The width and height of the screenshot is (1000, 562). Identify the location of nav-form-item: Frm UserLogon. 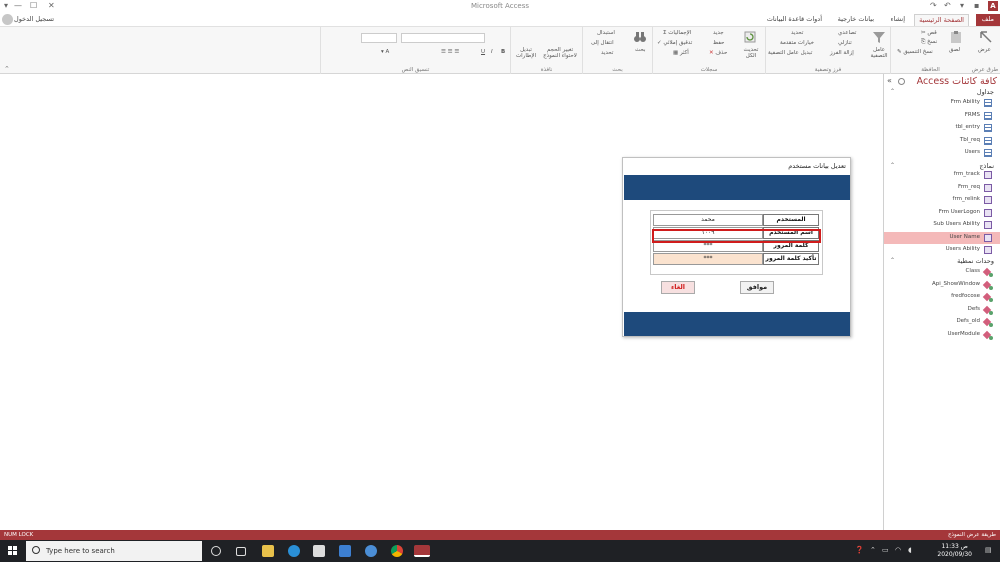
(942, 213).